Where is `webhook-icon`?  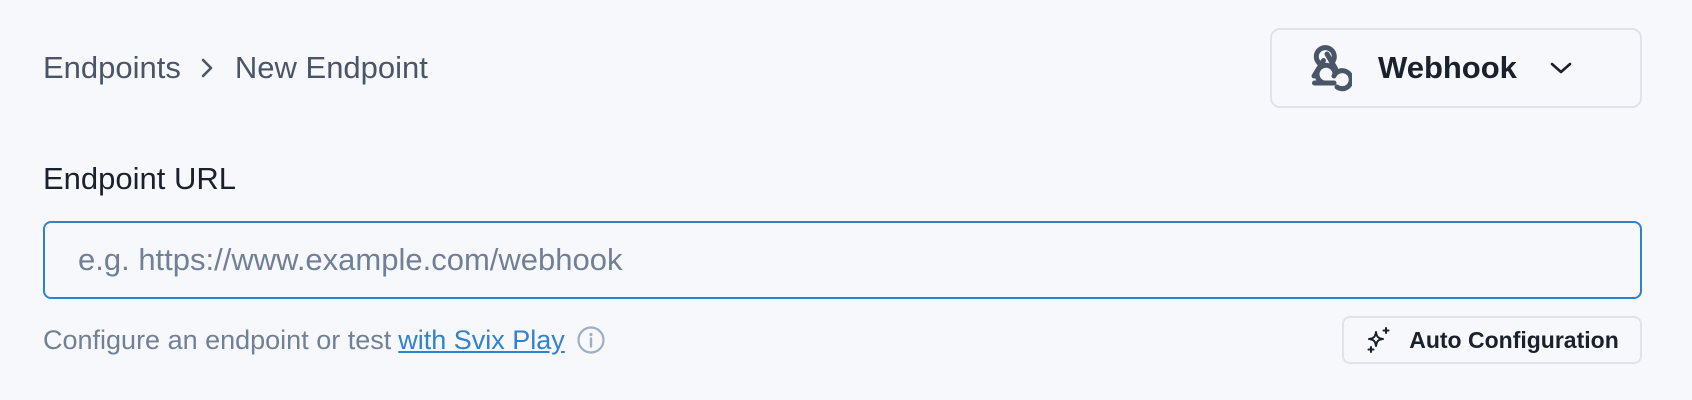 webhook-icon is located at coordinates (1327, 68).